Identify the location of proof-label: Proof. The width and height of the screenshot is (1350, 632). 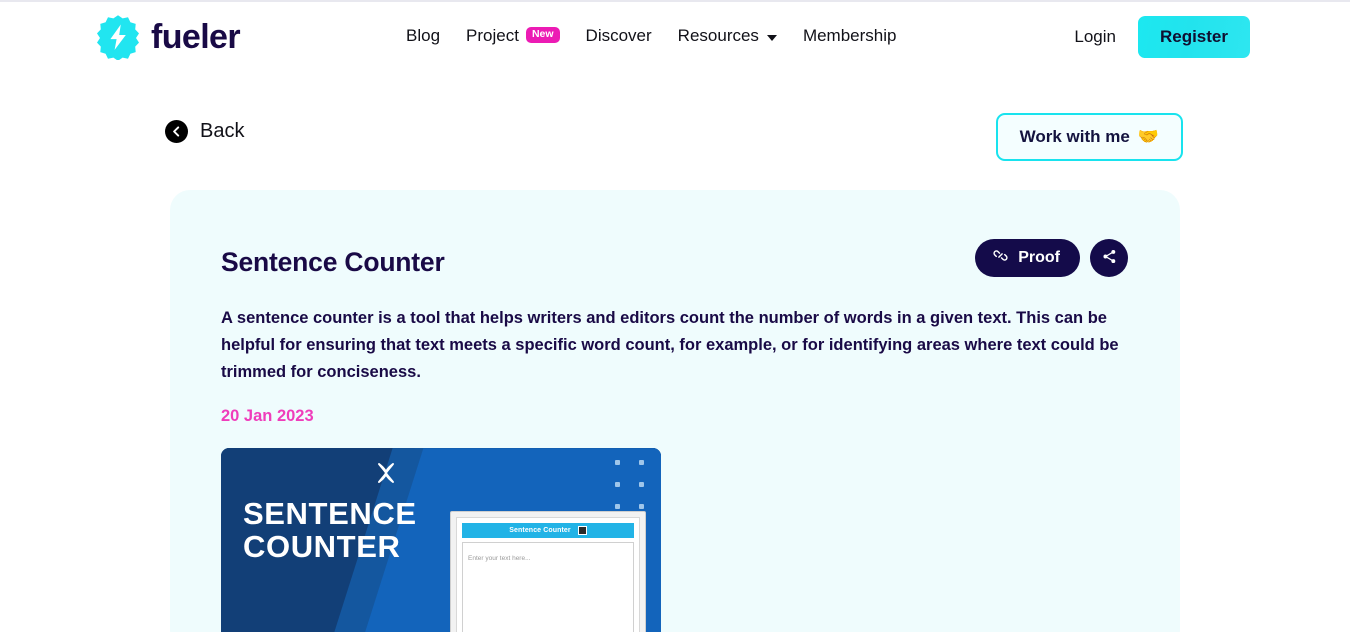
(1039, 257).